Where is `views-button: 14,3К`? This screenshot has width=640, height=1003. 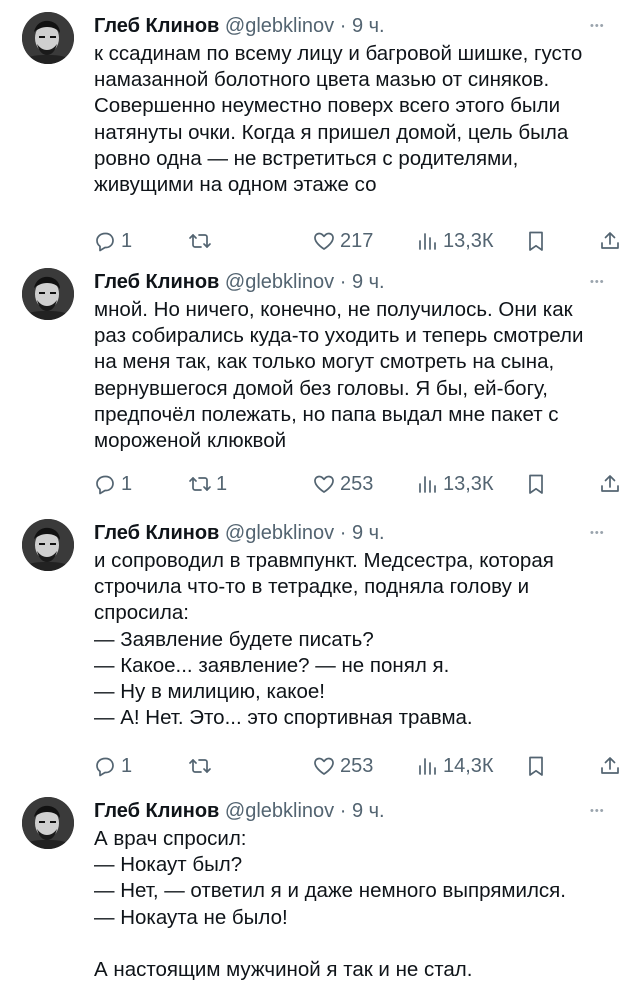 views-button: 14,3К is located at coordinates (454, 766).